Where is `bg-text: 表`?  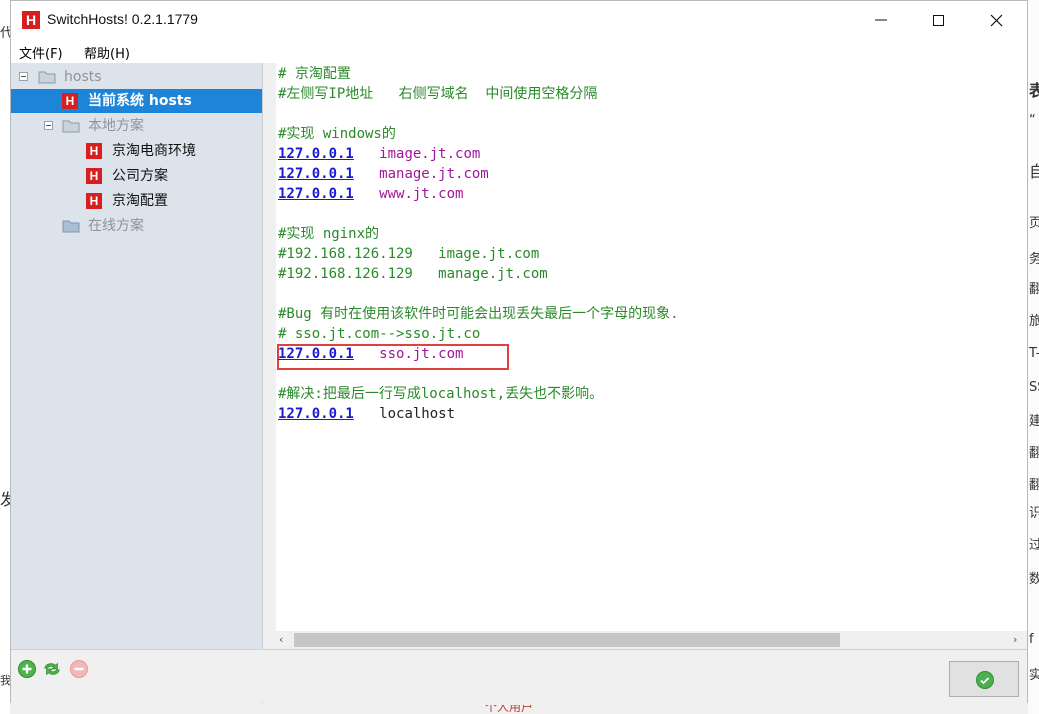 bg-text: 表 is located at coordinates (1034, 90).